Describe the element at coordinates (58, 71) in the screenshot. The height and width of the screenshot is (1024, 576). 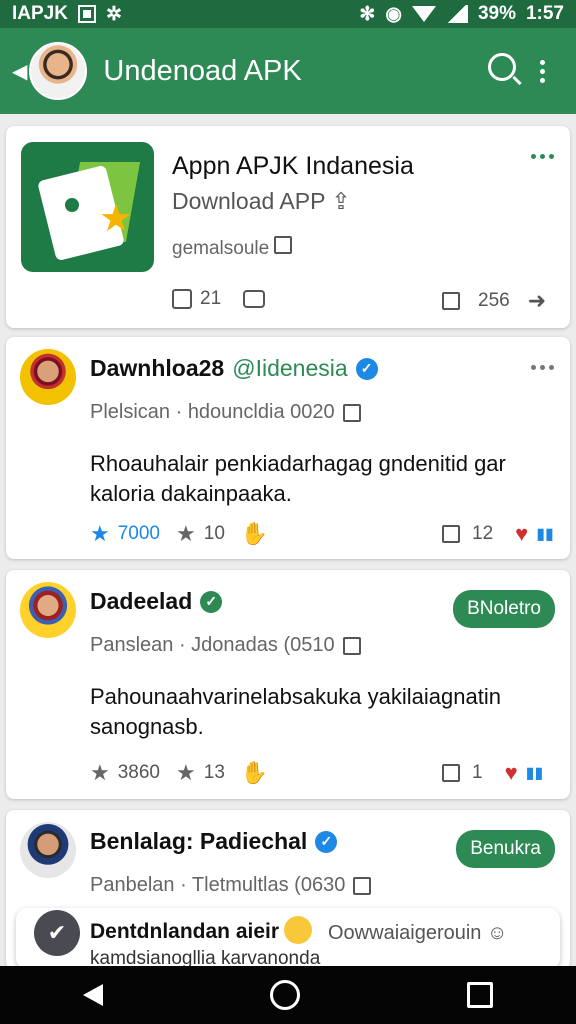
I see `profile-avatar` at that location.